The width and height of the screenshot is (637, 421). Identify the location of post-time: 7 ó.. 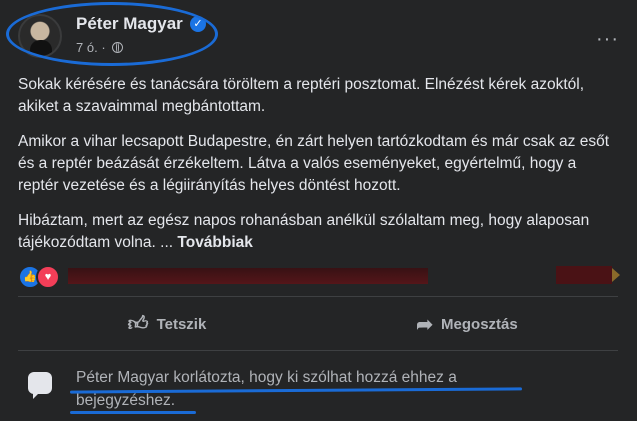
(87, 47).